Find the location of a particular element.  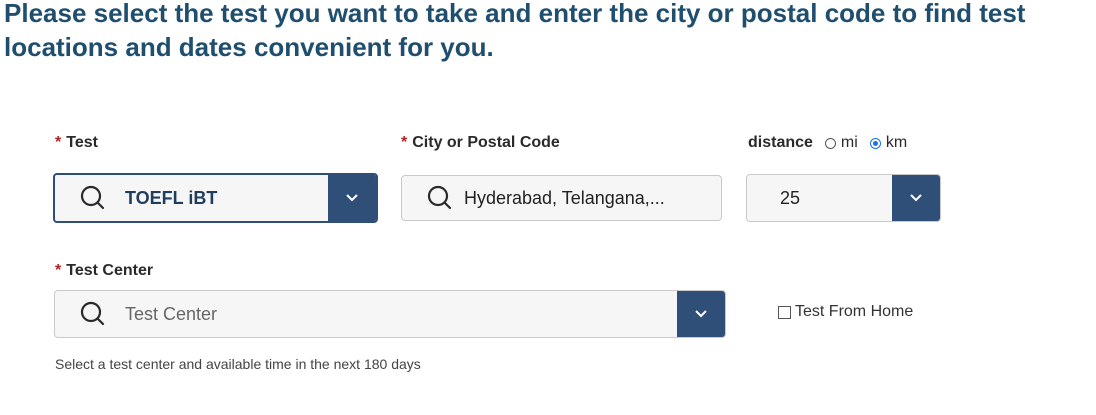

km-radio is located at coordinates (875, 143).